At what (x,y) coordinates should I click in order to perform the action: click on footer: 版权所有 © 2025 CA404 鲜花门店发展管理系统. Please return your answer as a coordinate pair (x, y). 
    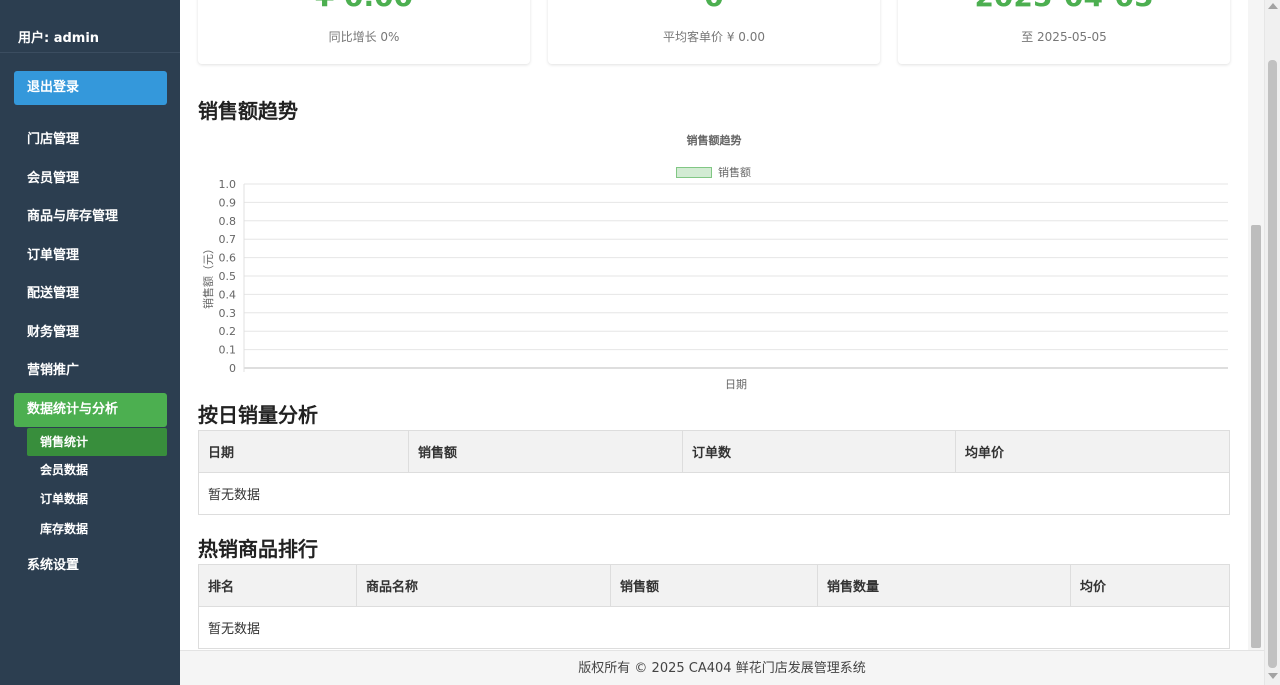
    Looking at the image, I should click on (722, 667).